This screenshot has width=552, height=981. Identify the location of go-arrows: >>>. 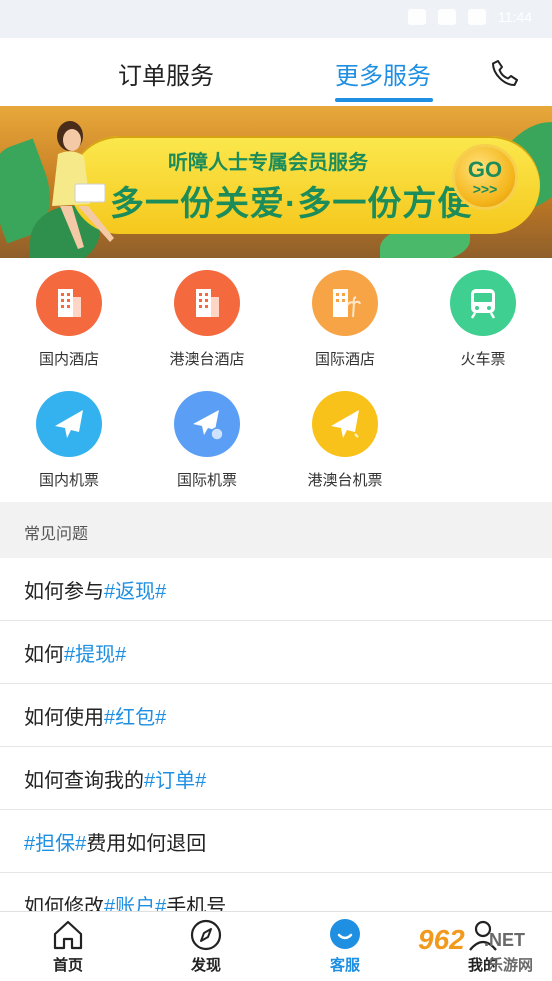
(485, 189).